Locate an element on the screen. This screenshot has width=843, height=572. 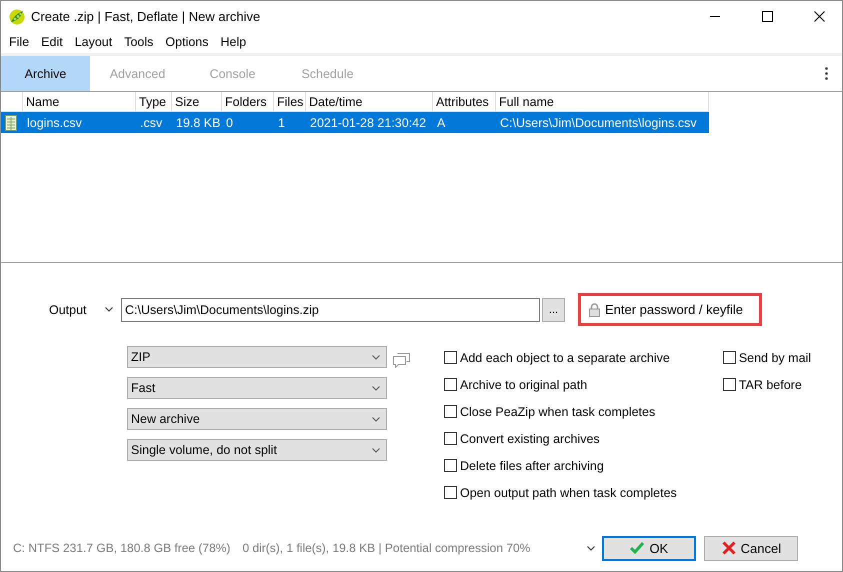
table-cell: A is located at coordinates (464, 122).